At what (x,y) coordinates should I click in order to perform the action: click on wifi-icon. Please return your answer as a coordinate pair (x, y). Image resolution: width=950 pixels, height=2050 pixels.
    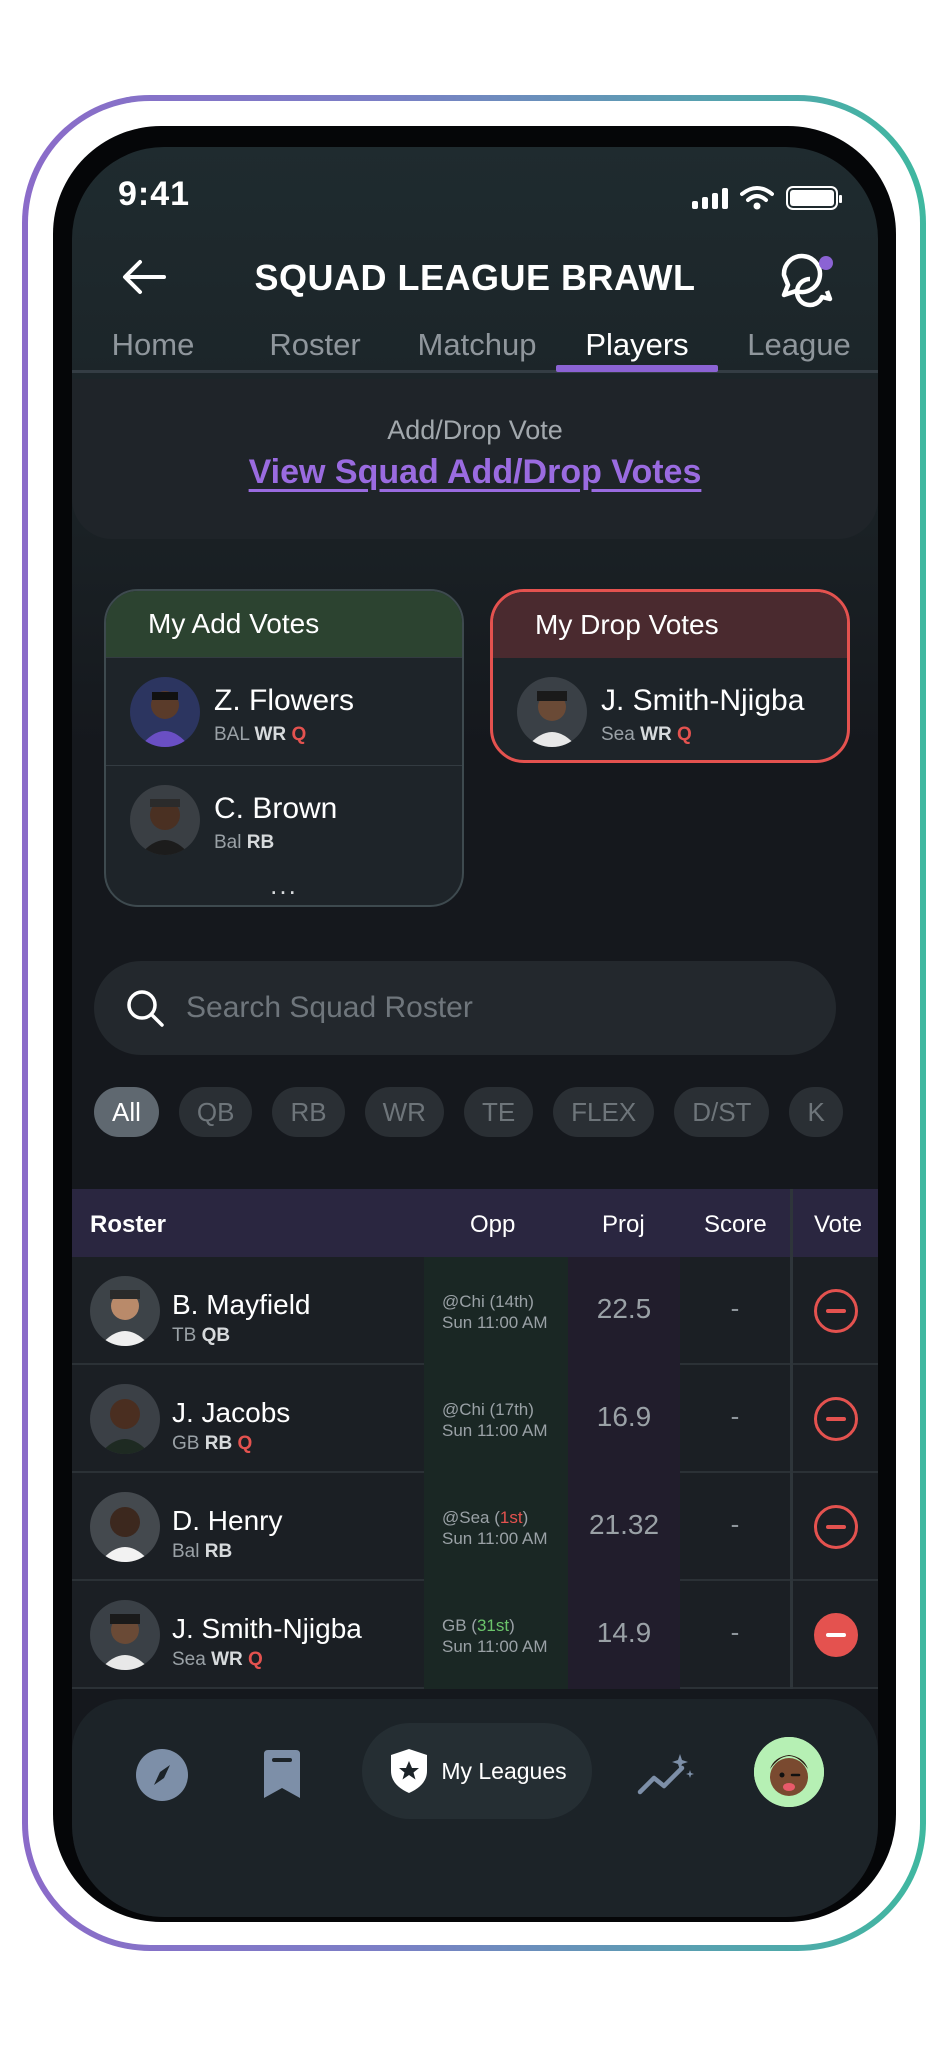
    Looking at the image, I should click on (757, 198).